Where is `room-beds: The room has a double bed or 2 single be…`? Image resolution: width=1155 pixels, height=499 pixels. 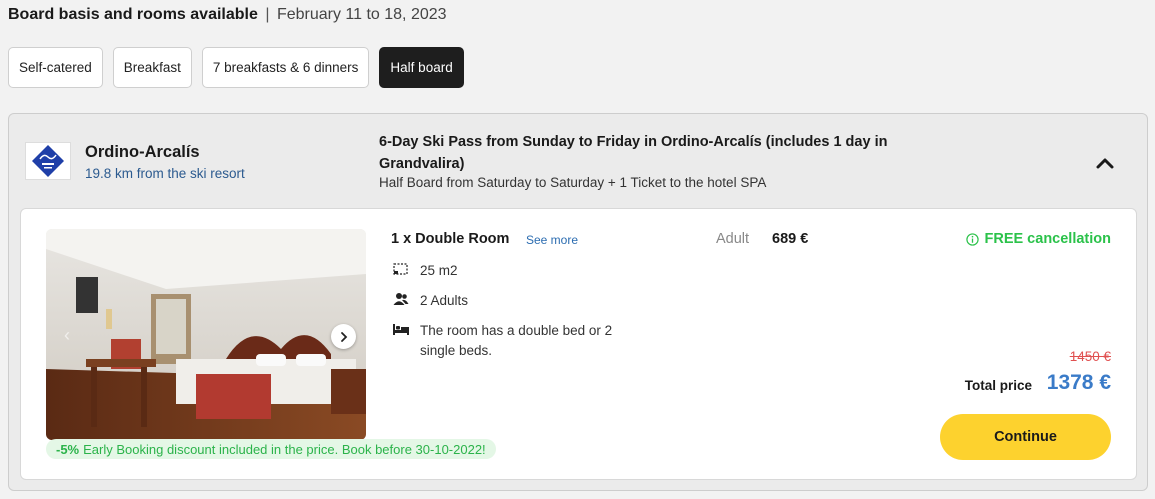 room-beds: The room has a double bed or 2 single be… is located at coordinates (510, 341).